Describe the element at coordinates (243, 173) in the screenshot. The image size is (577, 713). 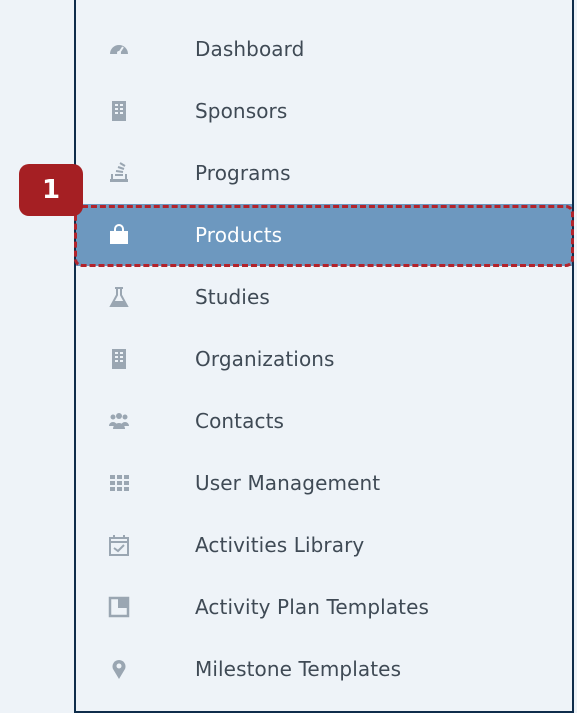
I see `sidebar-item-label: Programs` at that location.